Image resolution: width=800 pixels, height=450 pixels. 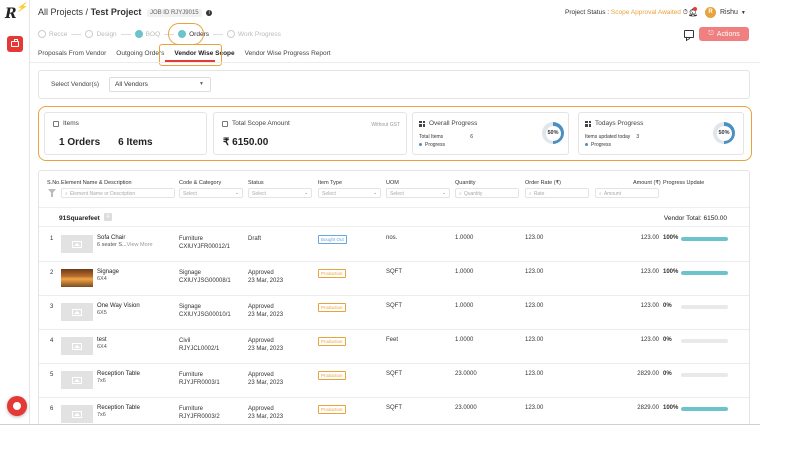 What do you see at coordinates (332, 239) in the screenshot?
I see `item-type-badge: Bought Out` at bounding box center [332, 239].